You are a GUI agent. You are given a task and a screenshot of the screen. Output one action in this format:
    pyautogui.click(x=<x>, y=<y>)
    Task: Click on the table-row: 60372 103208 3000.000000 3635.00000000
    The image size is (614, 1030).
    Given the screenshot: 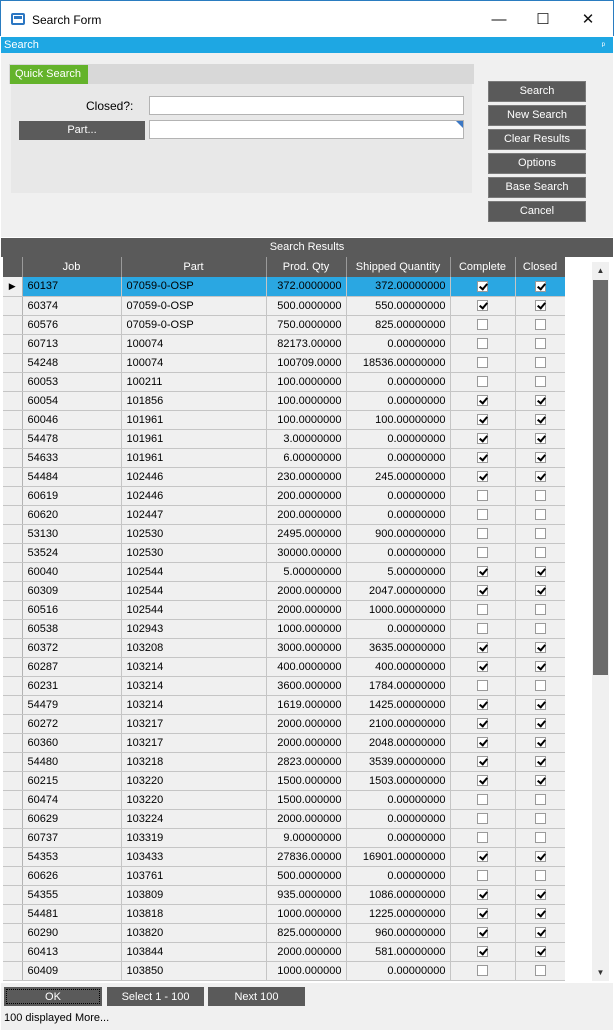 What is the action you would take?
    pyautogui.click(x=284, y=648)
    